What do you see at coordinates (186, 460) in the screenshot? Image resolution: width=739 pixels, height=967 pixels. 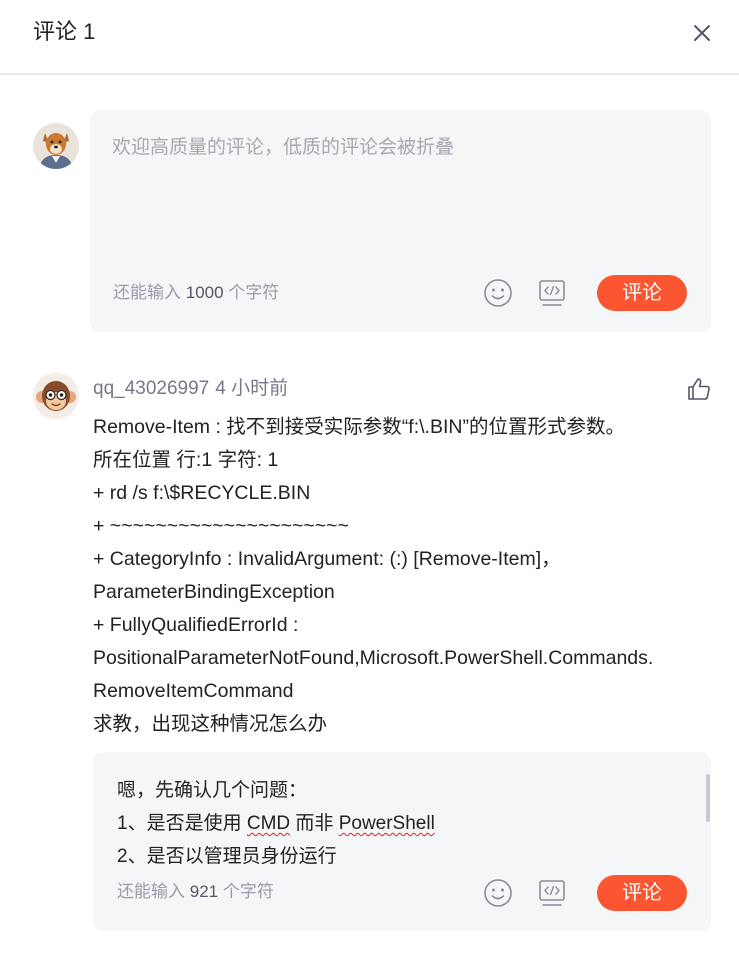 I see `comment-line: 所在位置 行:1 字符: 1` at bounding box center [186, 460].